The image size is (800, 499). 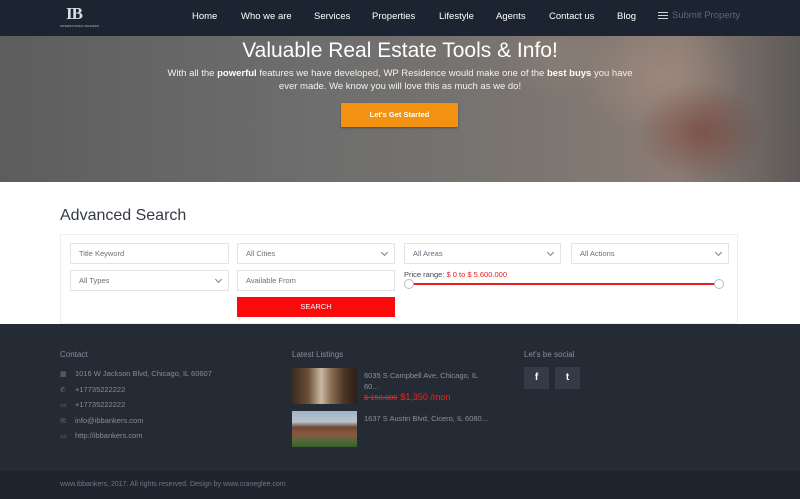 I want to click on nav-item-services: Services, so click(x=332, y=16).